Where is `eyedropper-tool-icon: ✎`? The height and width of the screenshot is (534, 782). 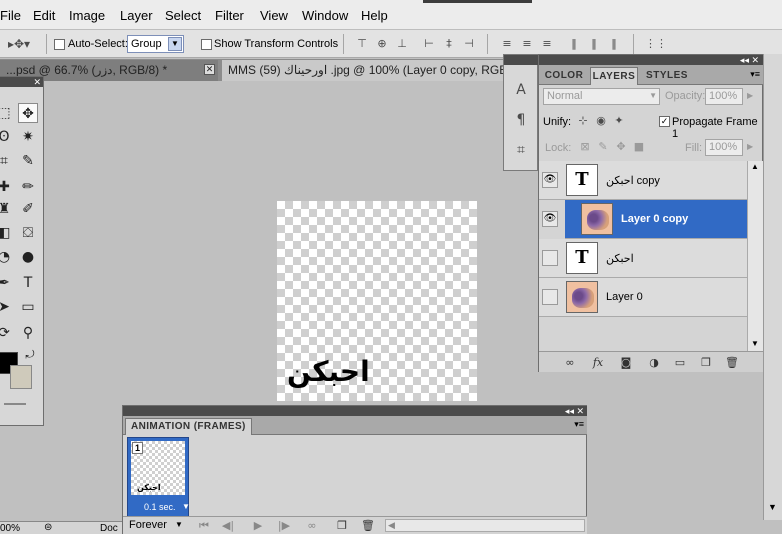 eyedropper-tool-icon: ✎ is located at coordinates (28, 161).